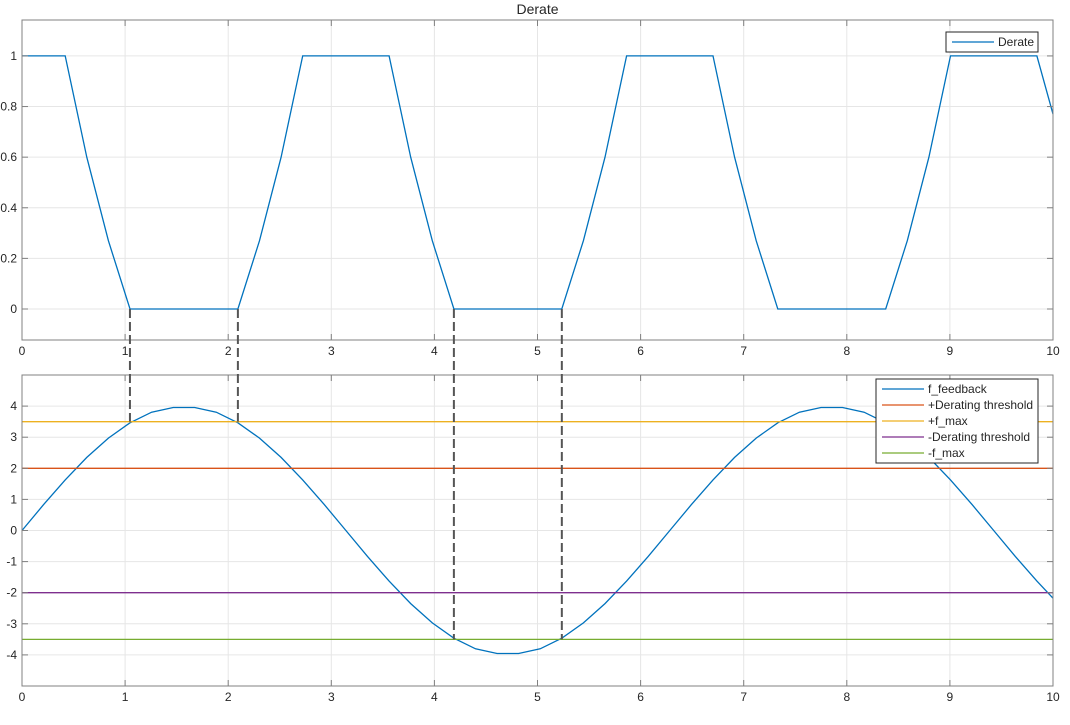 This screenshot has height=725, width=1070. What do you see at coordinates (8, 107) in the screenshot?
I see `y-tick-label: 0.8` at bounding box center [8, 107].